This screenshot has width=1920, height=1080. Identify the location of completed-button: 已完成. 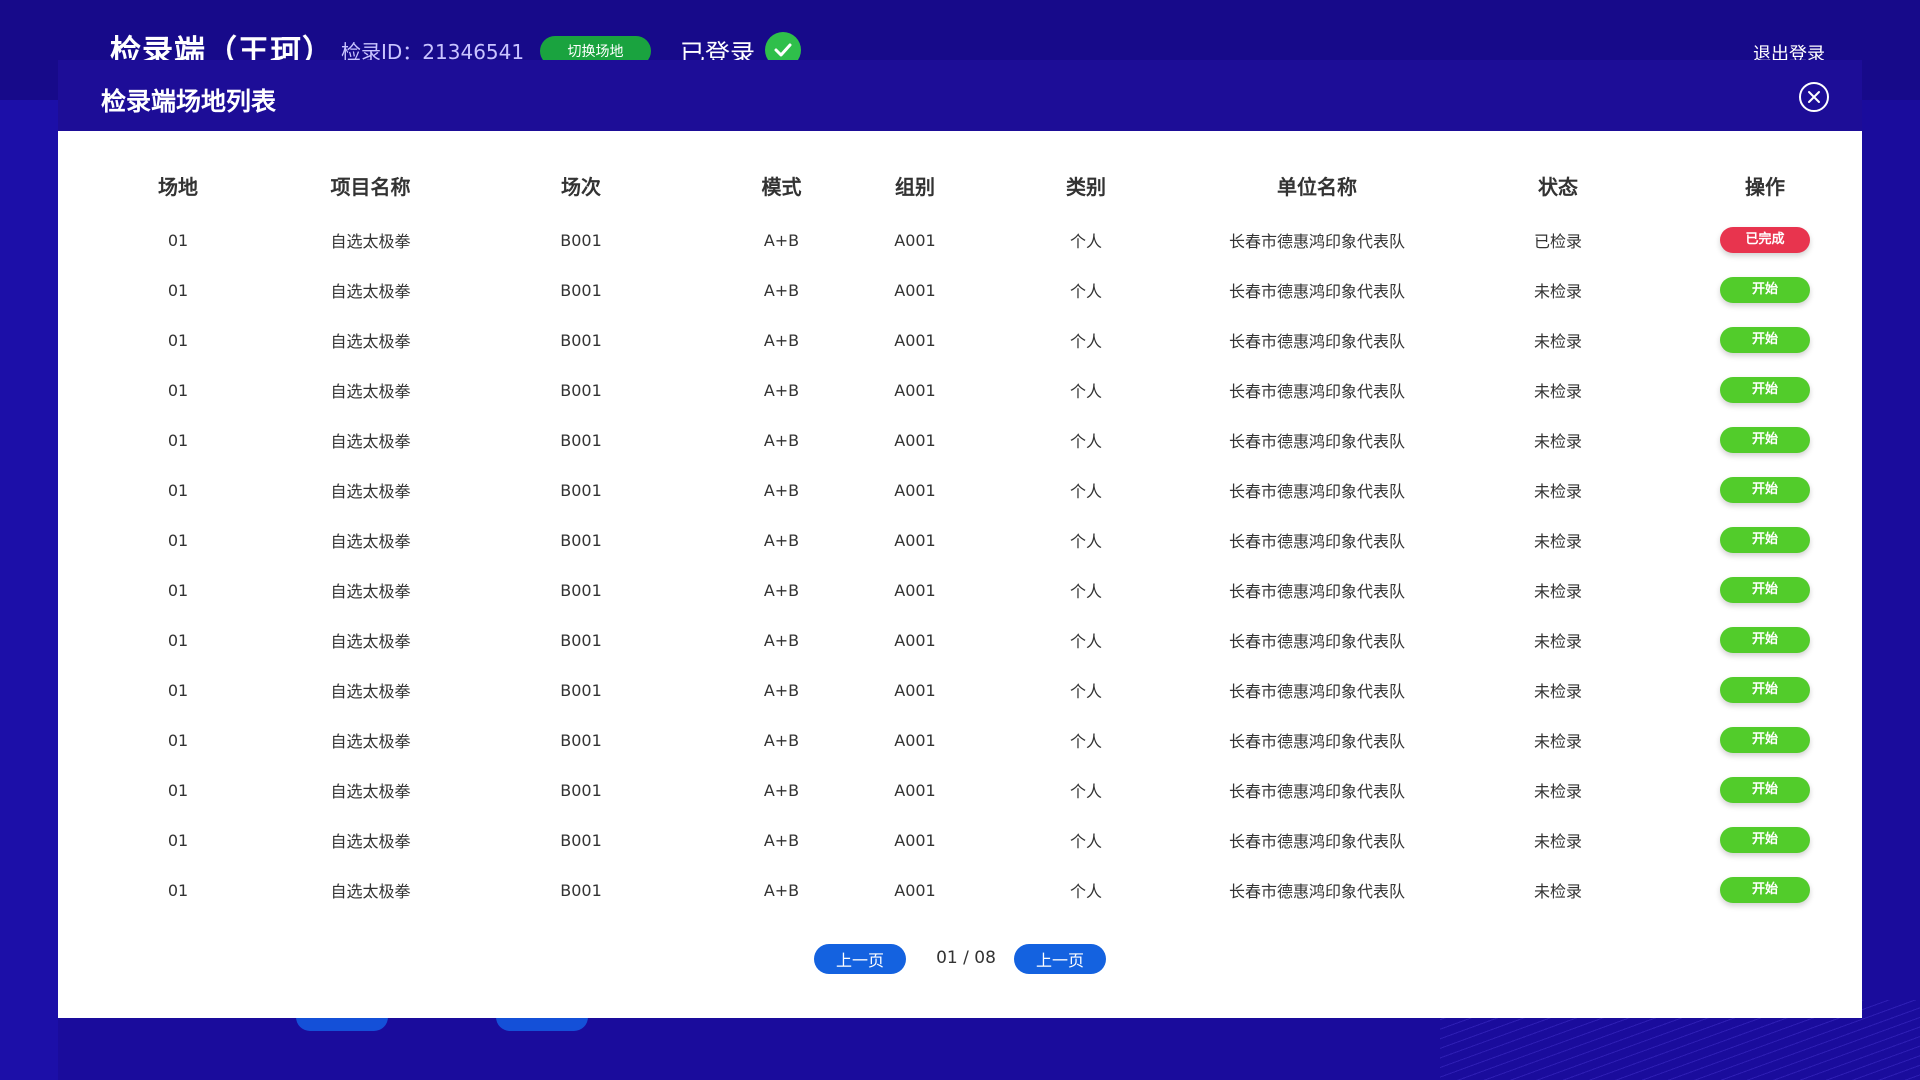
(1765, 240).